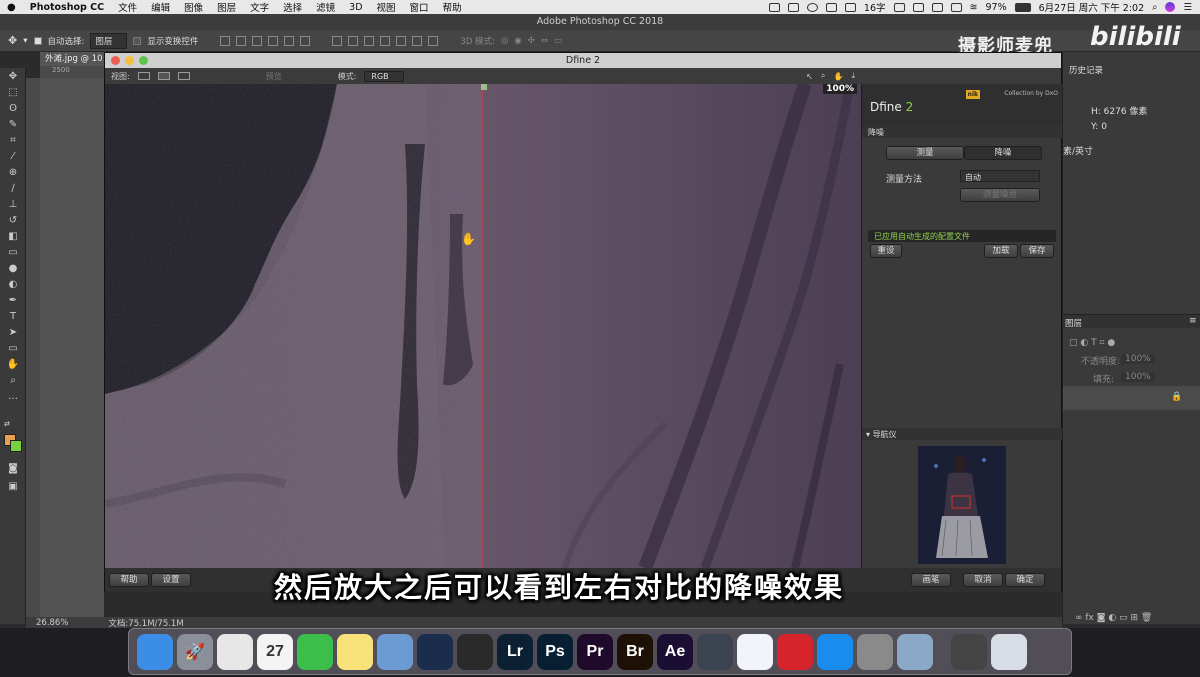  Describe the element at coordinates (163, 76) in the screenshot. I see `split-view-icon` at that location.